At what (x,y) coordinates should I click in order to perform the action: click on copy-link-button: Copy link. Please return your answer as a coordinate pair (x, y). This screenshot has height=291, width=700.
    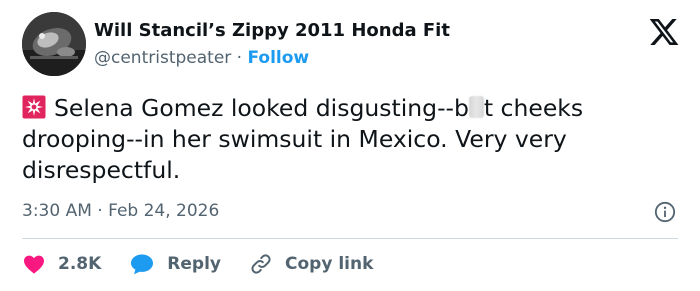
    Looking at the image, I should click on (311, 264).